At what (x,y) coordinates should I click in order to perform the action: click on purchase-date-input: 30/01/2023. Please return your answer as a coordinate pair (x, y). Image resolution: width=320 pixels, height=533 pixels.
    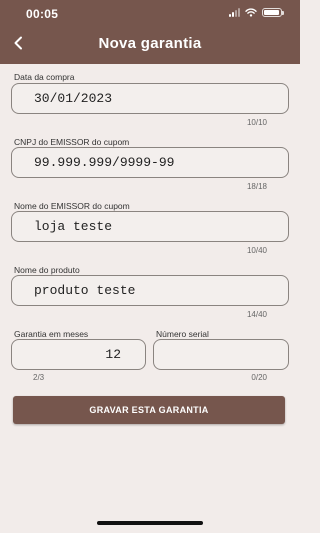
    Looking at the image, I should click on (150, 98).